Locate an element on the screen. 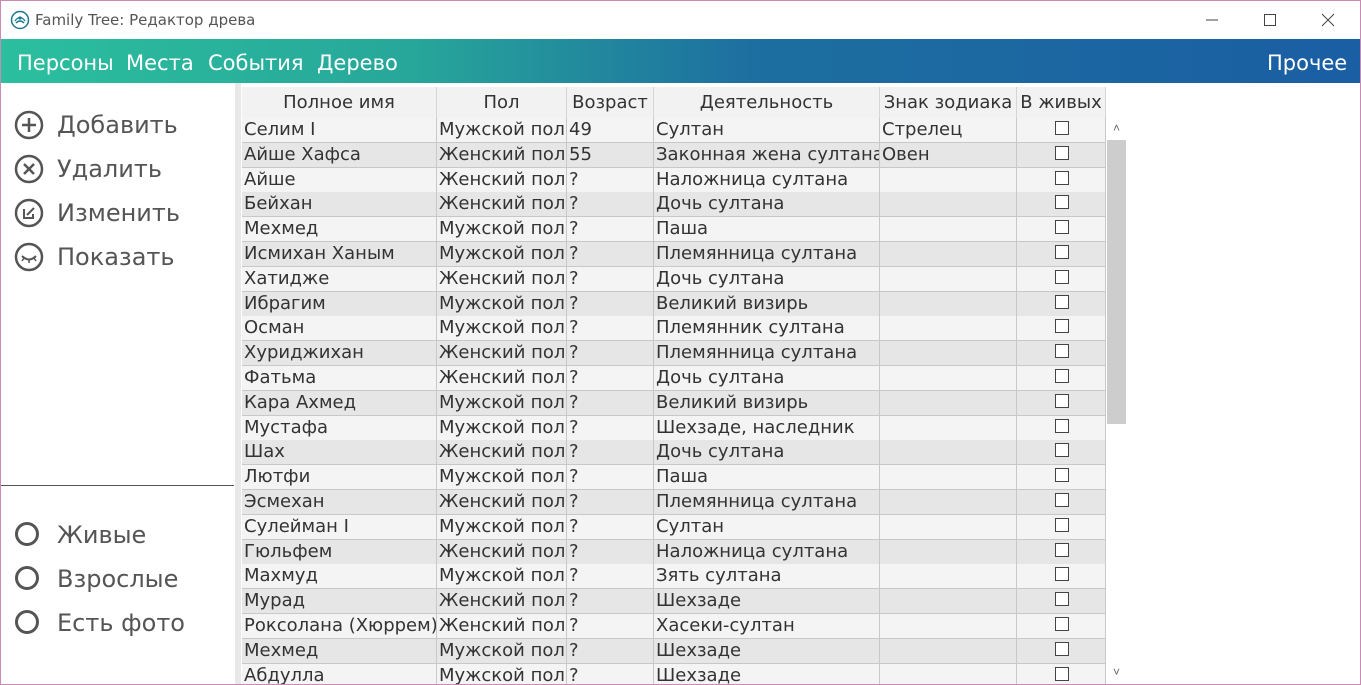 Image resolution: width=1361 pixels, height=685 pixels. table-row: Кара Ахмед Мужской пол? Великий визирь is located at coordinates (674, 403).